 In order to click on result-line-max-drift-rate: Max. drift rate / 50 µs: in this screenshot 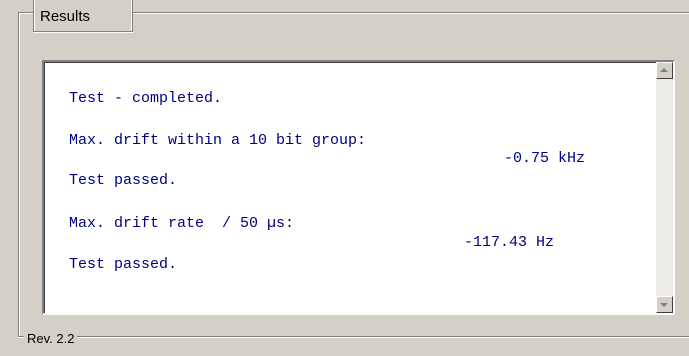, I will do `click(182, 223)`.